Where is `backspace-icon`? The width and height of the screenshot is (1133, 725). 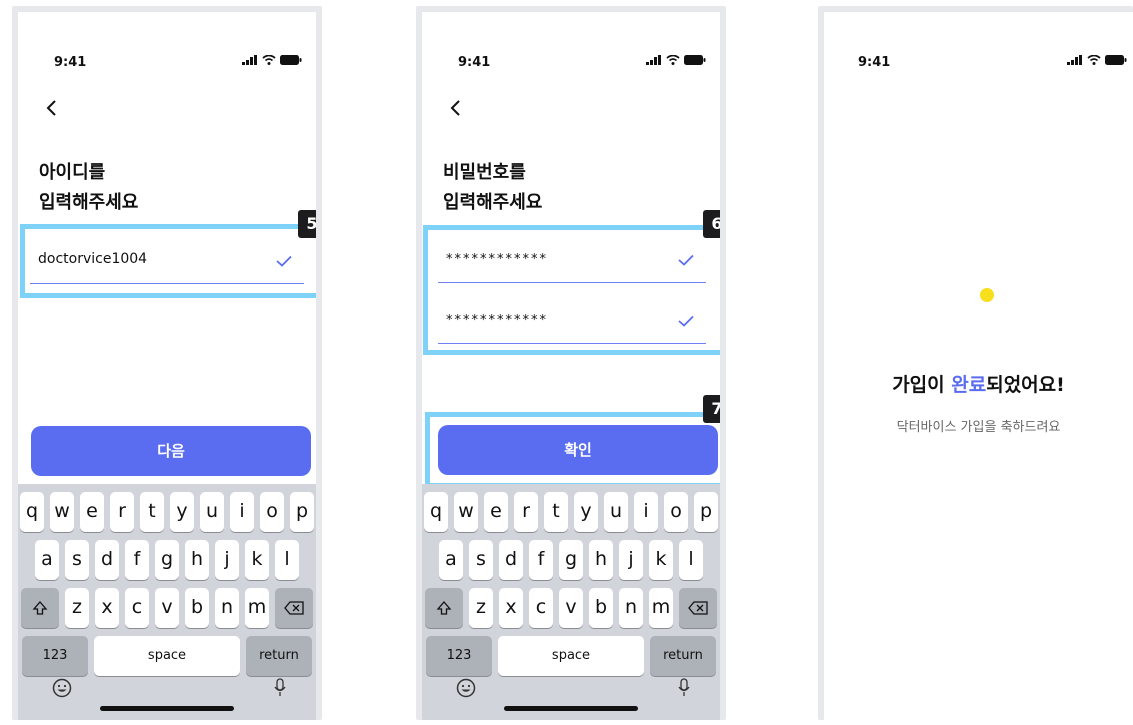 backspace-icon is located at coordinates (698, 608).